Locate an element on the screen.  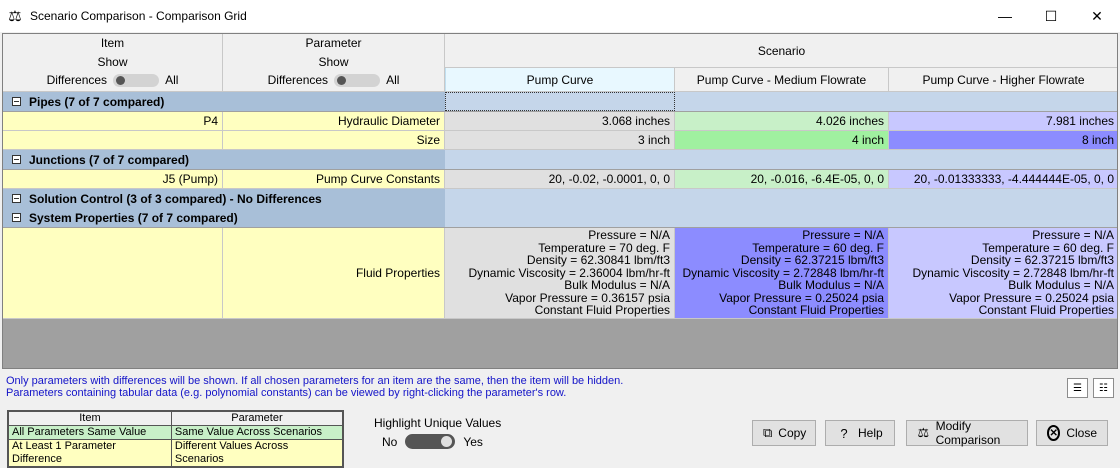
window-title: Scenario Comparison - Comparison Grid is located at coordinates (138, 16).